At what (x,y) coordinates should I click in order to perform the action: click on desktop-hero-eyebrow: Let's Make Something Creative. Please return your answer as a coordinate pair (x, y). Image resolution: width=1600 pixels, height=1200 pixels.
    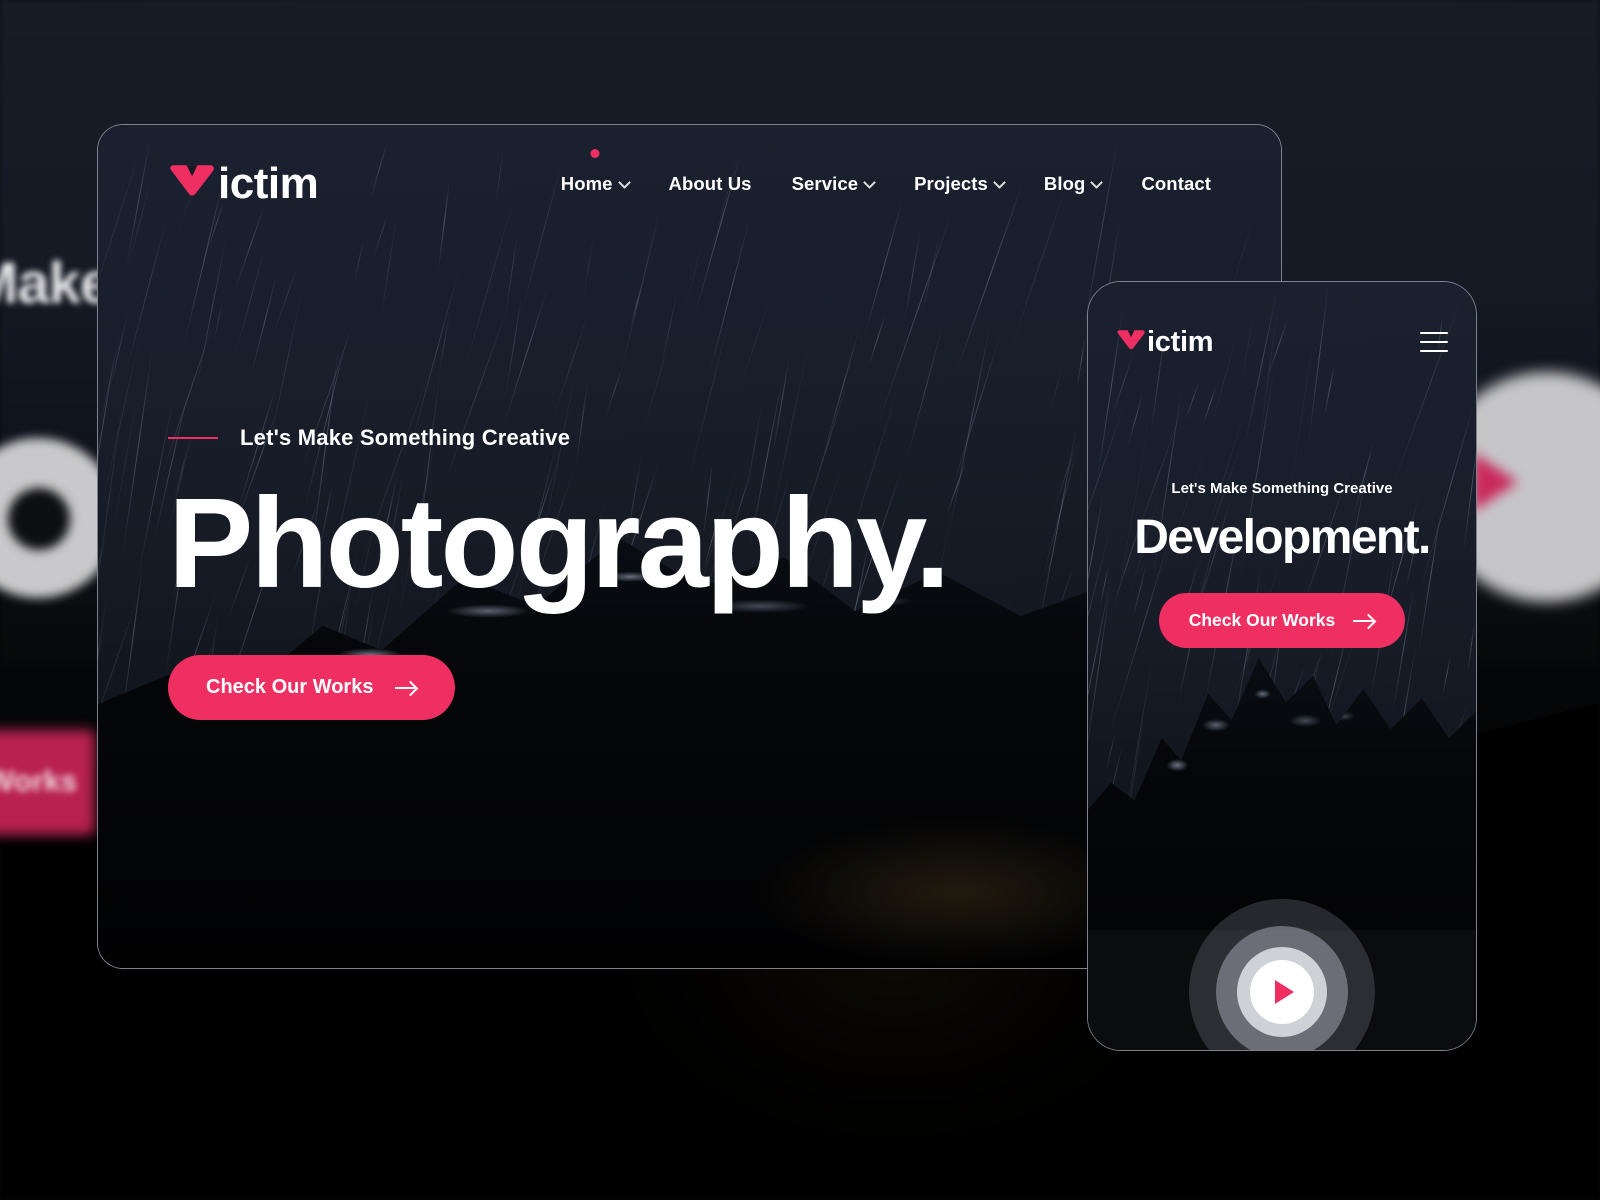
    Looking at the image, I should click on (405, 437).